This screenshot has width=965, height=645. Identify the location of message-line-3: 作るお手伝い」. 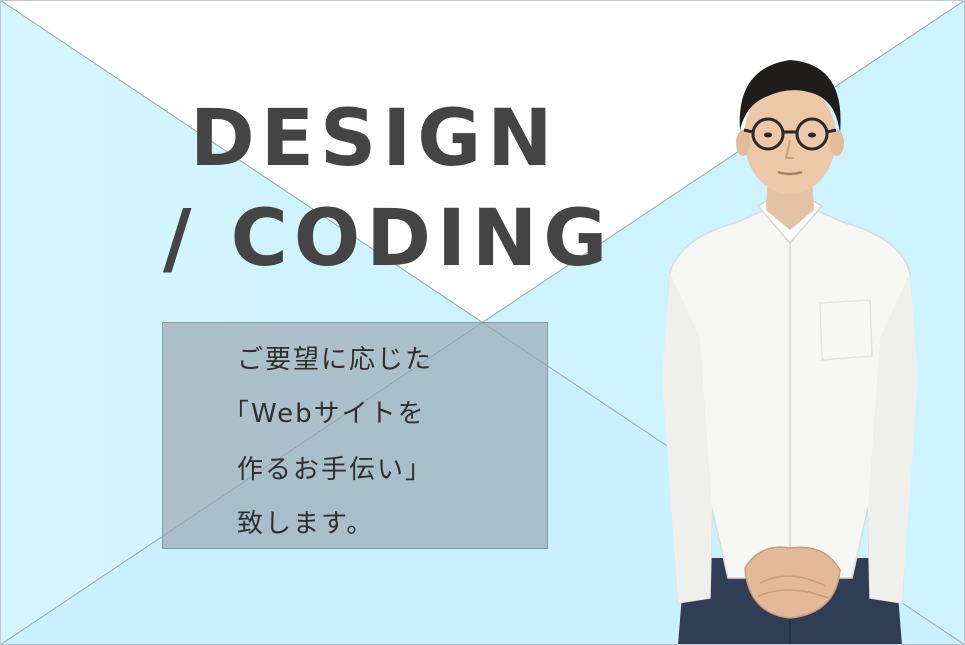
(335, 470).